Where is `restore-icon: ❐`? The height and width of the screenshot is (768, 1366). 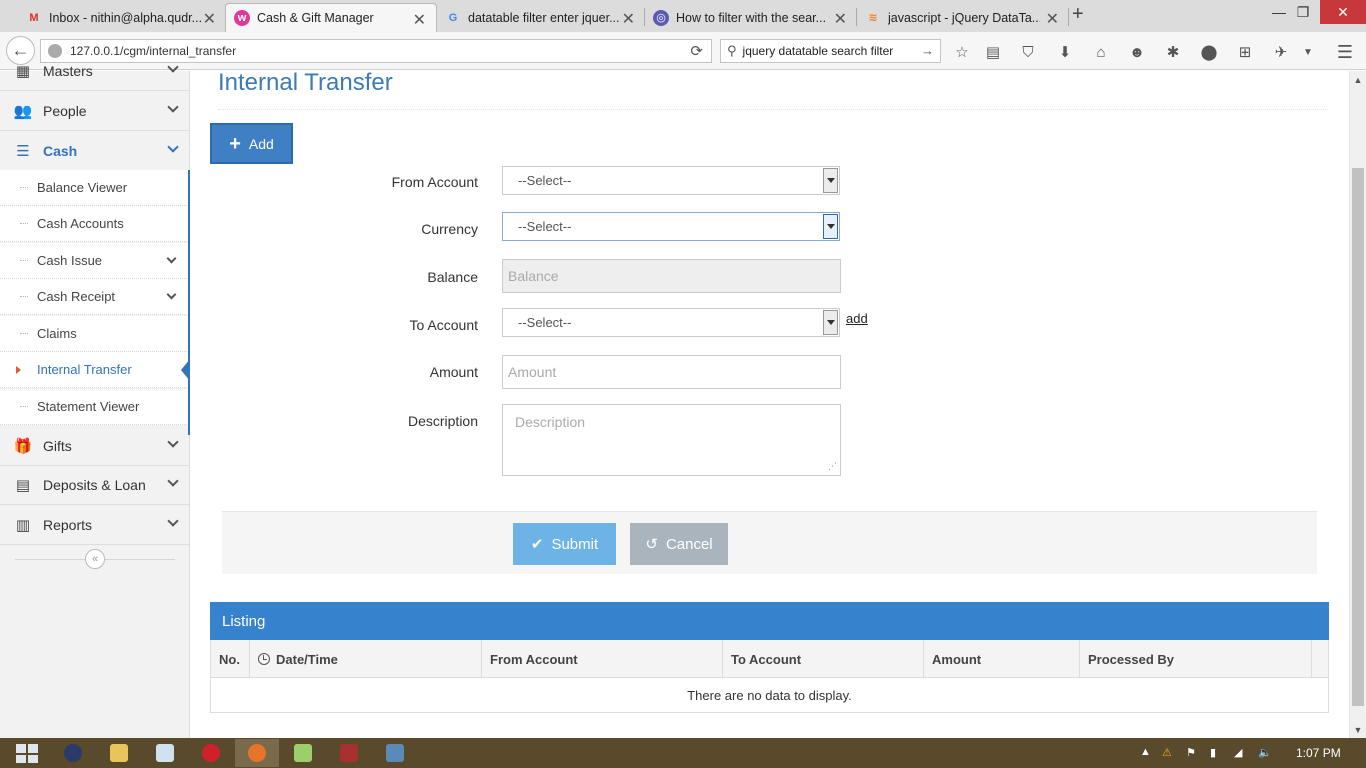 restore-icon: ❐ is located at coordinates (1303, 12).